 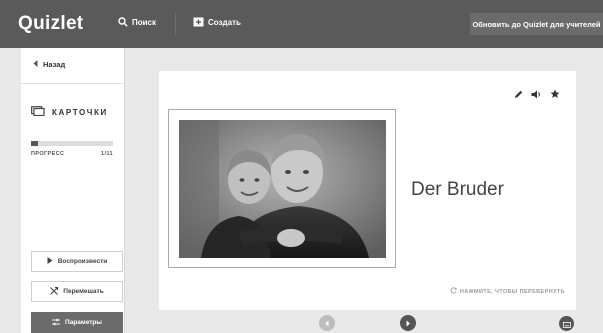 I want to click on refresh-icon, so click(x=453, y=291).